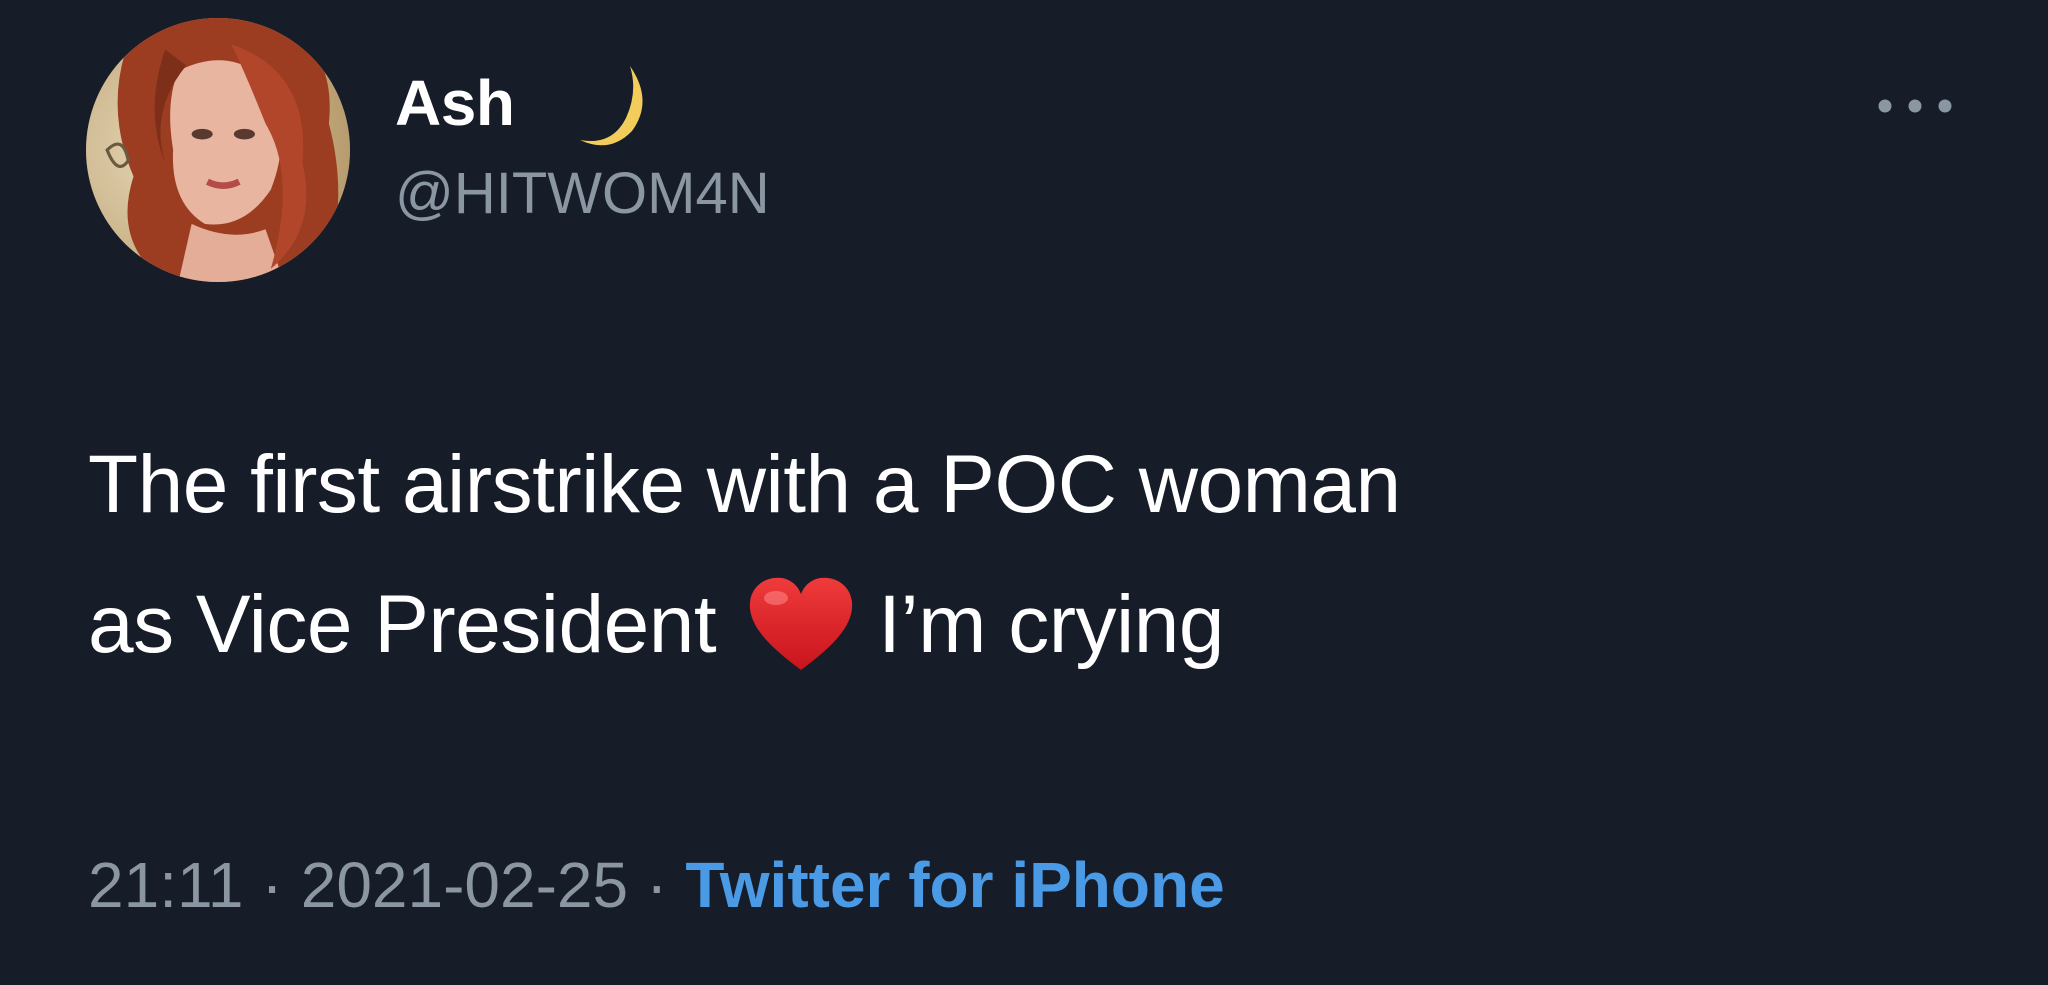 This screenshot has width=2048, height=985. I want to click on tweet-text-segment: I’m crying, so click(1051, 624).